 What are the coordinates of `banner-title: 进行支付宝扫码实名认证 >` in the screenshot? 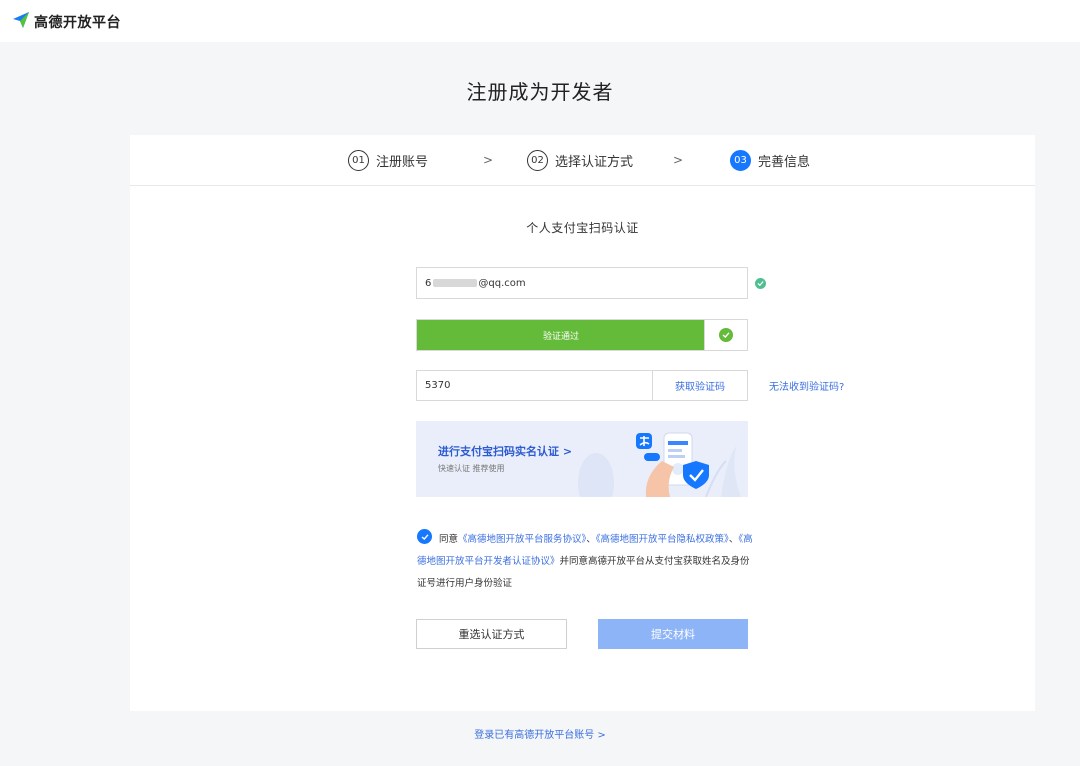 It's located at (505, 451).